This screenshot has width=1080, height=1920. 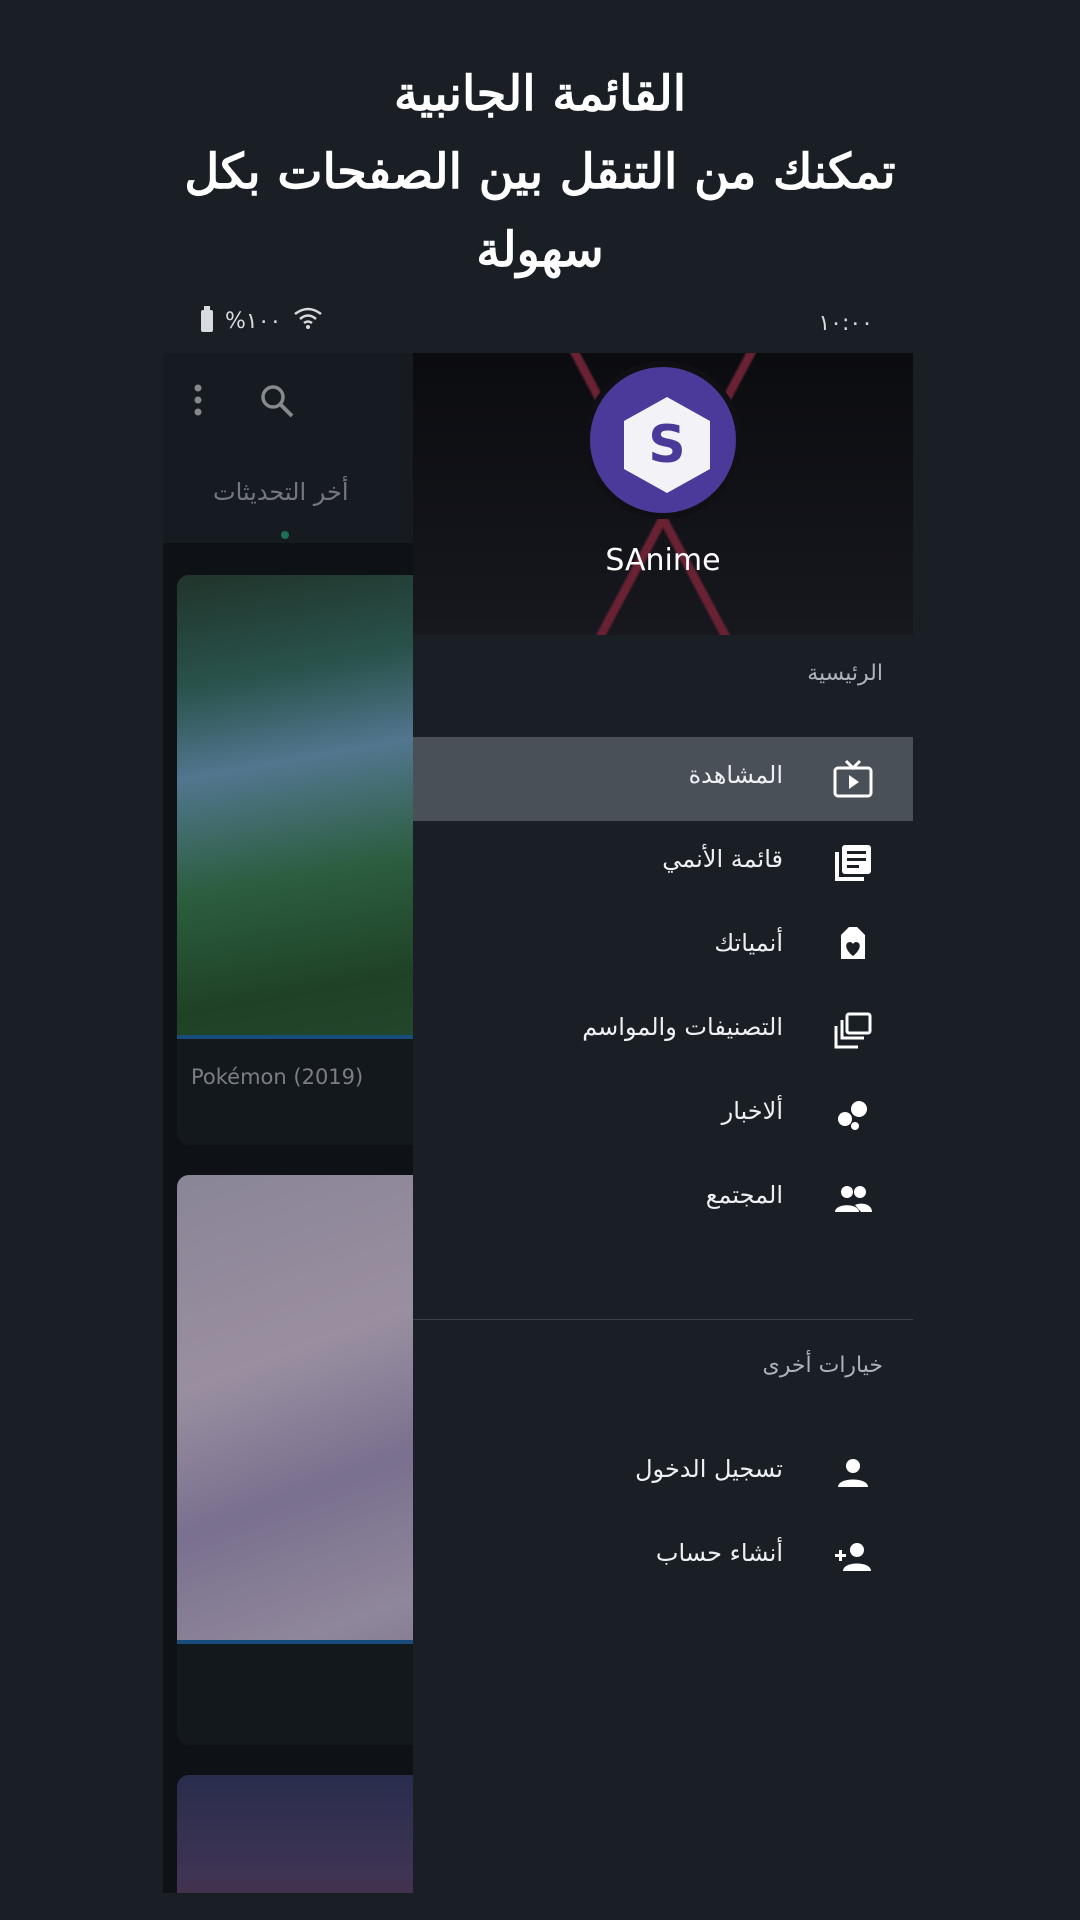 I want to click on promo-line-3: سهولة, so click(x=540, y=250).